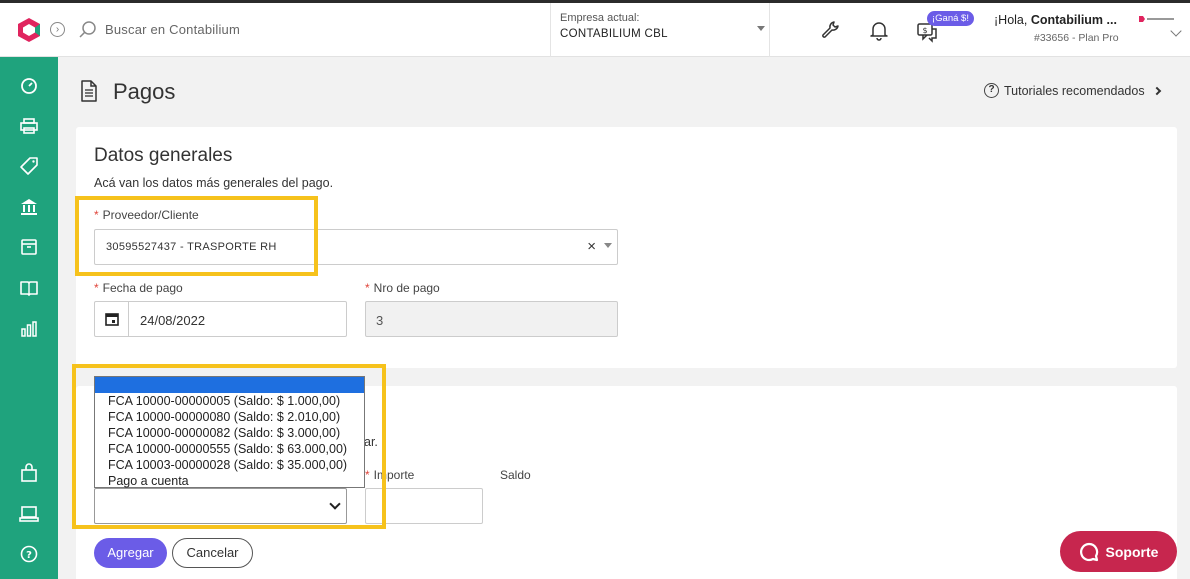 This screenshot has width=1190, height=579. What do you see at coordinates (130, 553) in the screenshot?
I see `add-button: Agregar` at bounding box center [130, 553].